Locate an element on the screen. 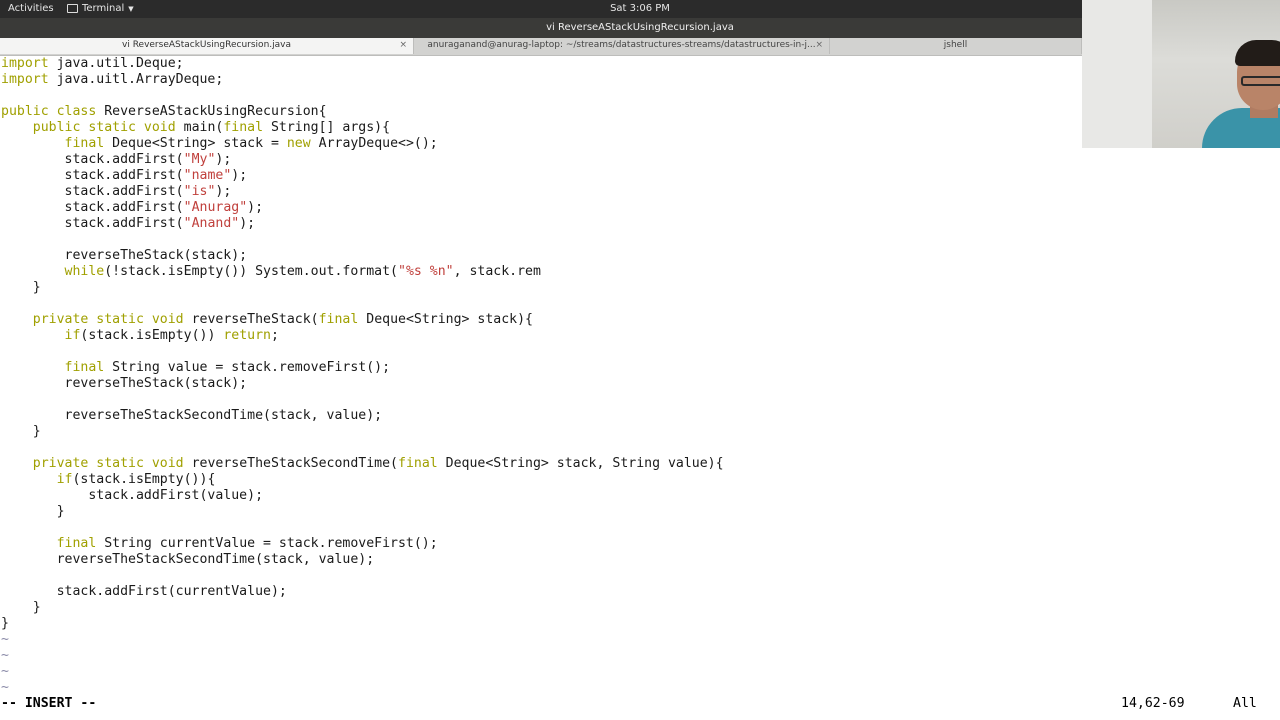 The height and width of the screenshot is (720, 1280). code-text: reverseTheStackSecondTime( is located at coordinates (290, 463).